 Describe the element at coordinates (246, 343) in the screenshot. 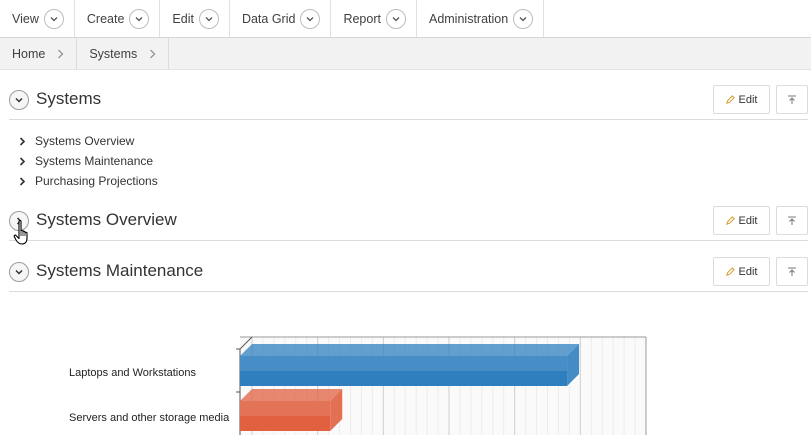

I see `axis-depth-line` at that location.